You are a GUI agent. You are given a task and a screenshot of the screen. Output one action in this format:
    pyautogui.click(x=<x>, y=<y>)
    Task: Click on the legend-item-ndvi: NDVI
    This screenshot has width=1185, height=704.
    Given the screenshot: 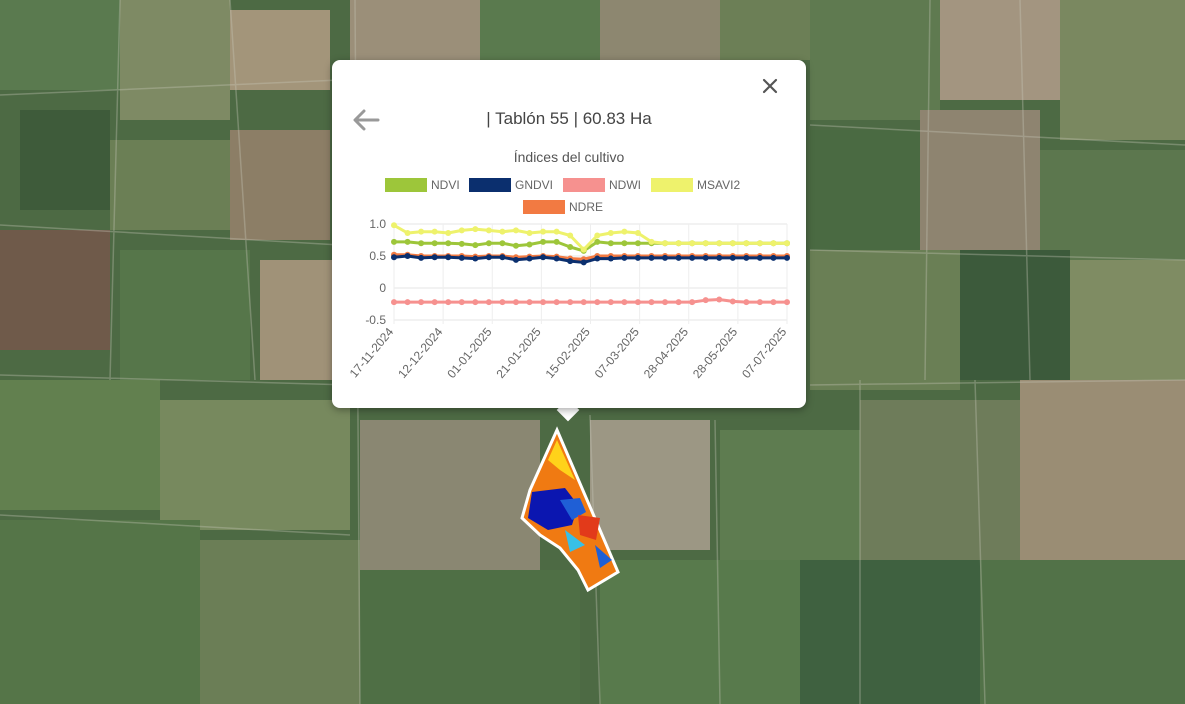 What is the action you would take?
    pyautogui.click(x=422, y=185)
    